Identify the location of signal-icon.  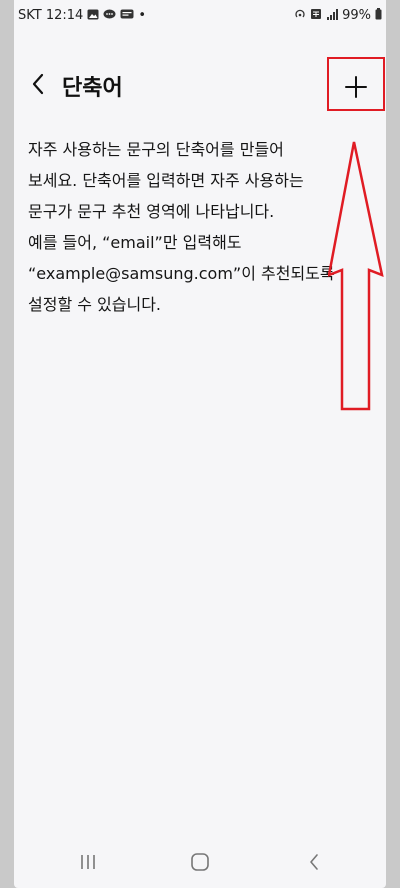
(332, 15).